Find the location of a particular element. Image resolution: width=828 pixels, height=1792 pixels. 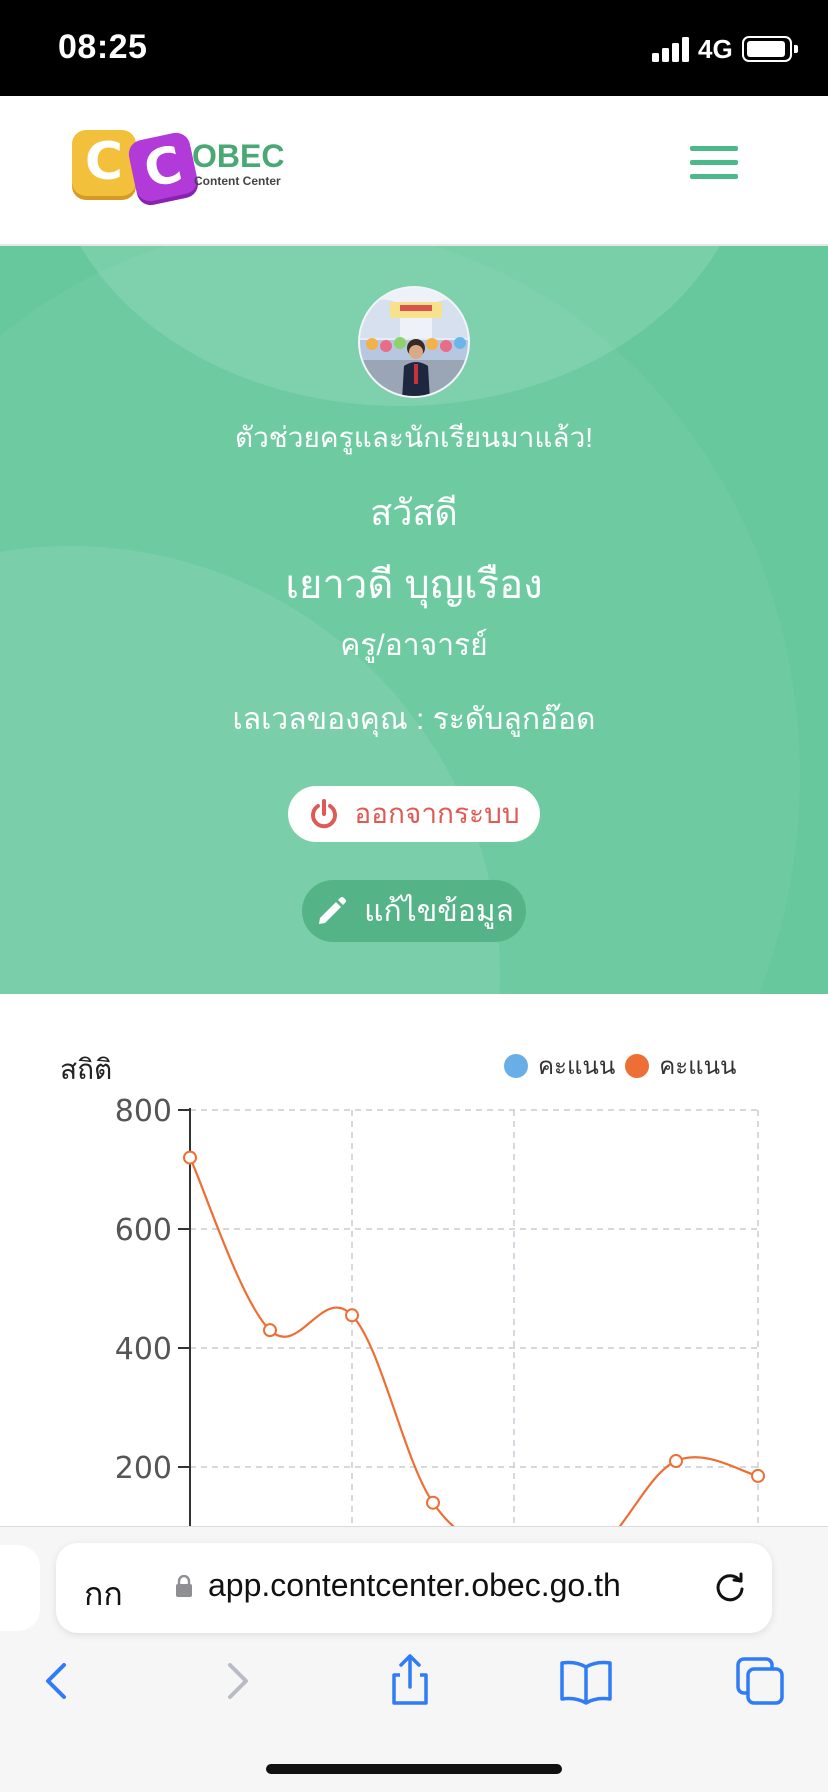

user-level: เลเวลของคุณ : ระดับลูกอ๊อด is located at coordinates (414, 719).